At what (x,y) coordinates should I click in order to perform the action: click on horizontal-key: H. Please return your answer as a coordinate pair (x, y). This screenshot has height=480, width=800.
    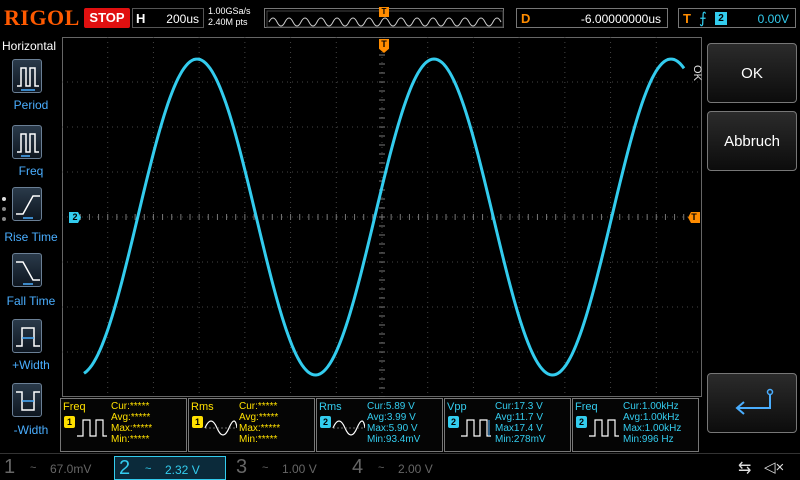
    Looking at the image, I should click on (141, 18).